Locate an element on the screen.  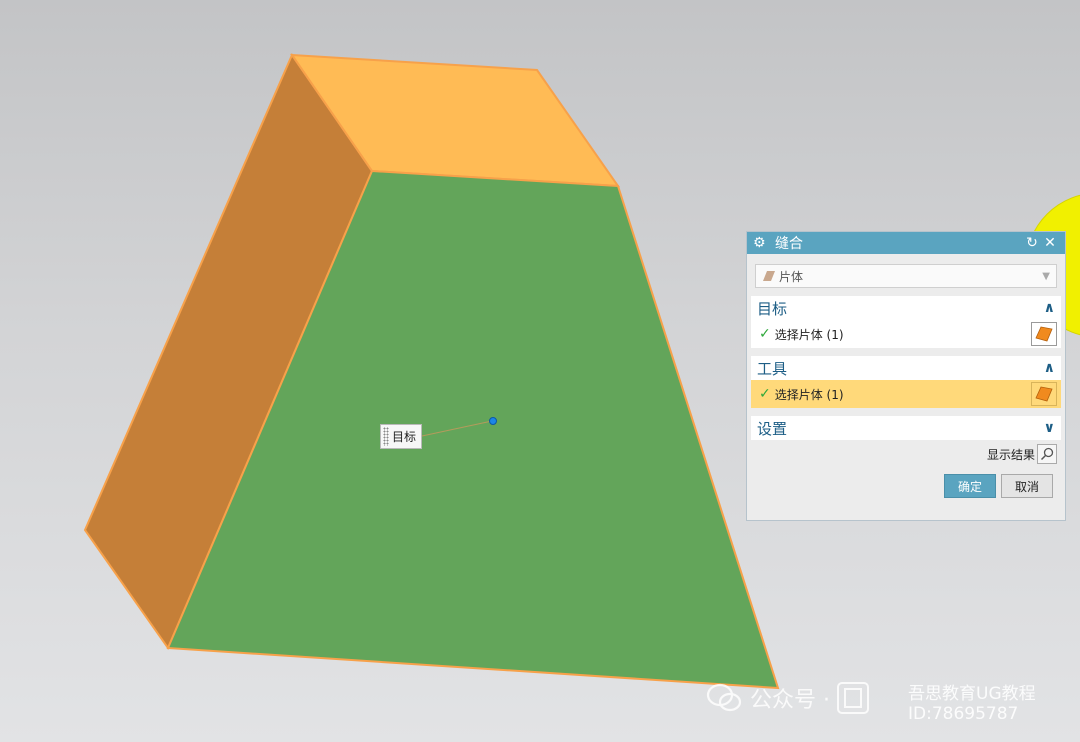
watermark-account: 吾思教育UG教程 ID:78695787 is located at coordinates (972, 704).